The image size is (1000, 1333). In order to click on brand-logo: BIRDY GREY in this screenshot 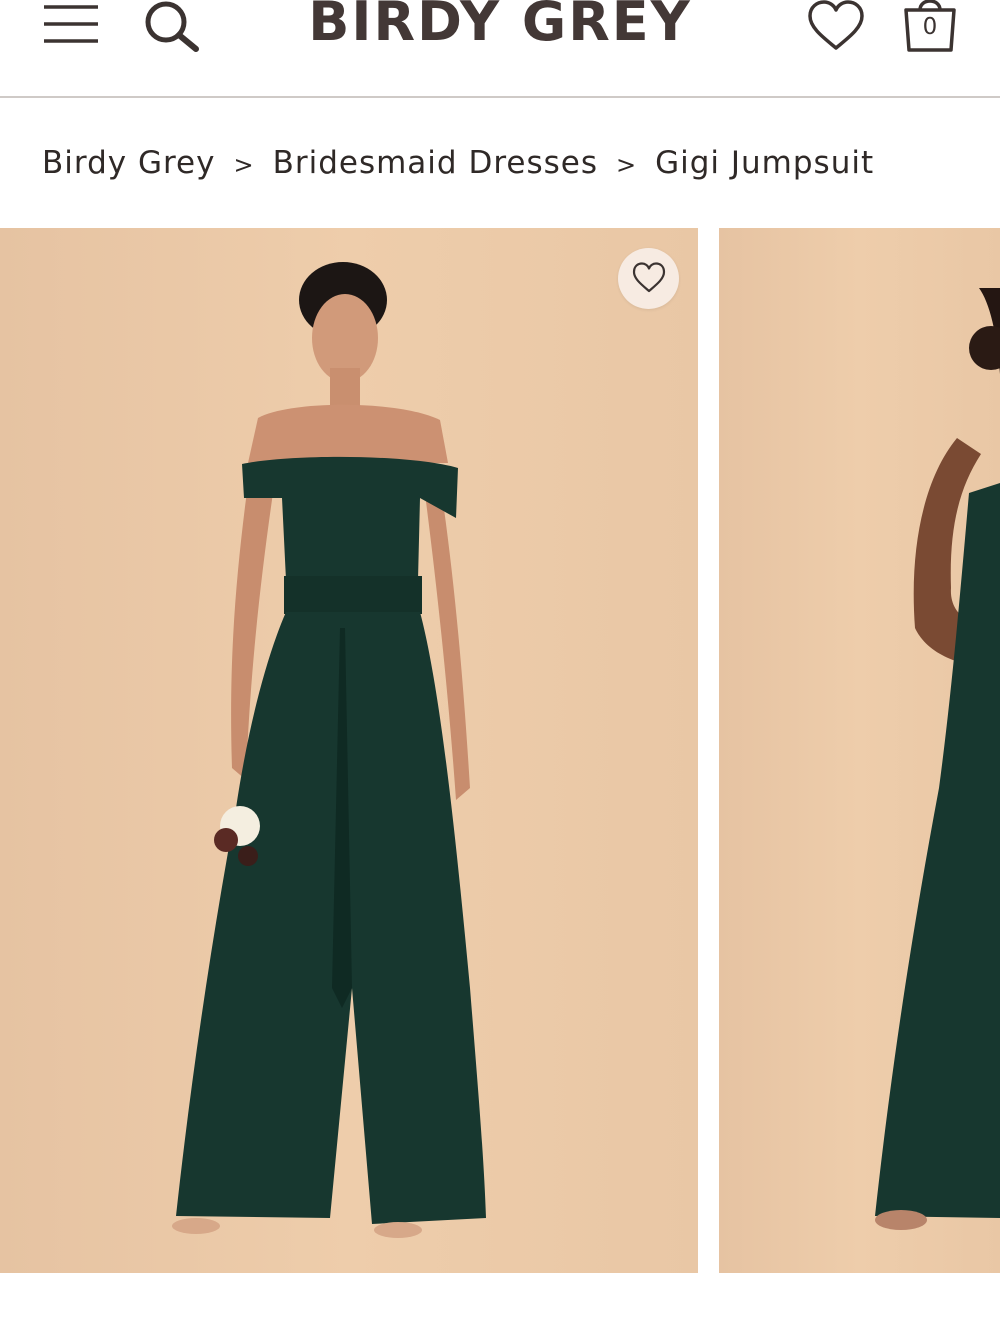, I will do `click(500, 29)`.